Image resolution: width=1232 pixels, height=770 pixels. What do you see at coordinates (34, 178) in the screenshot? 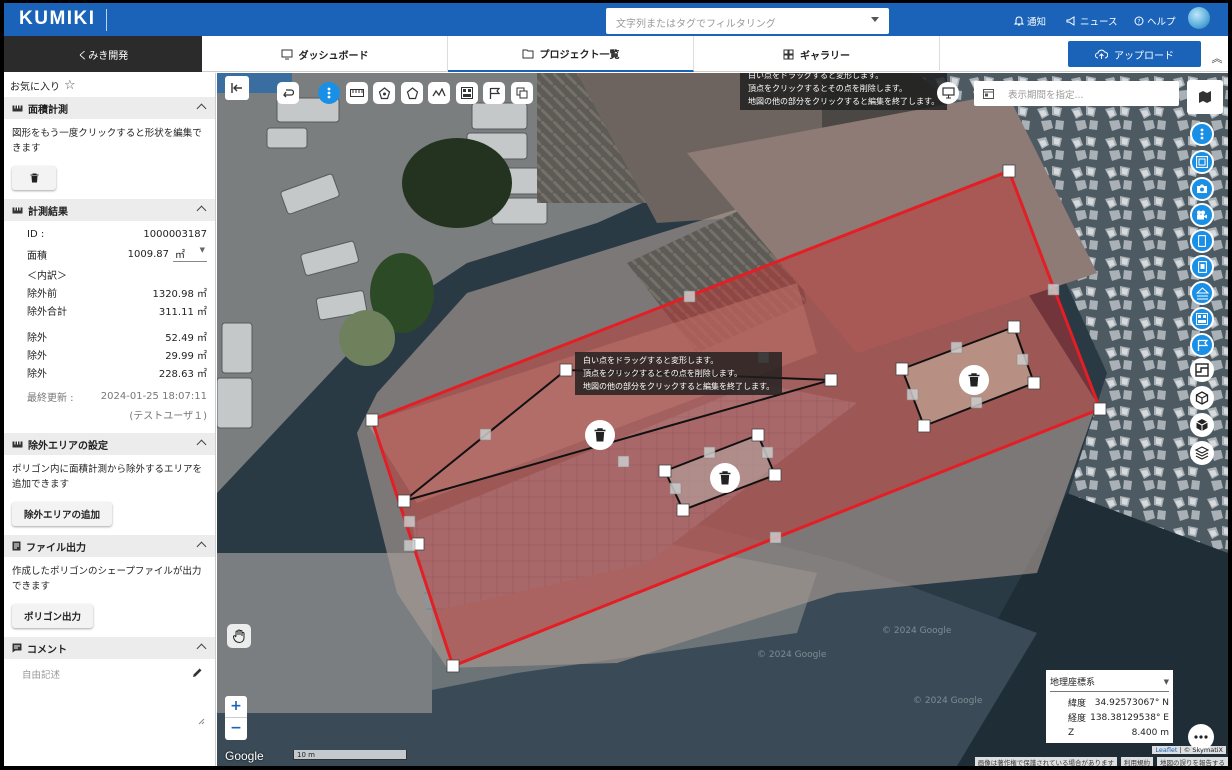
I see `delete-shape-button` at bounding box center [34, 178].